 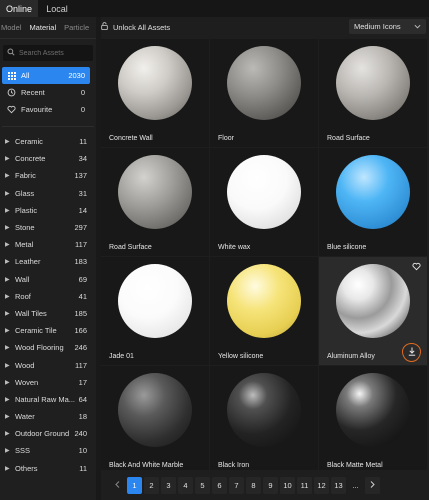 What do you see at coordinates (202, 485) in the screenshot?
I see `page-button: 5` at bounding box center [202, 485].